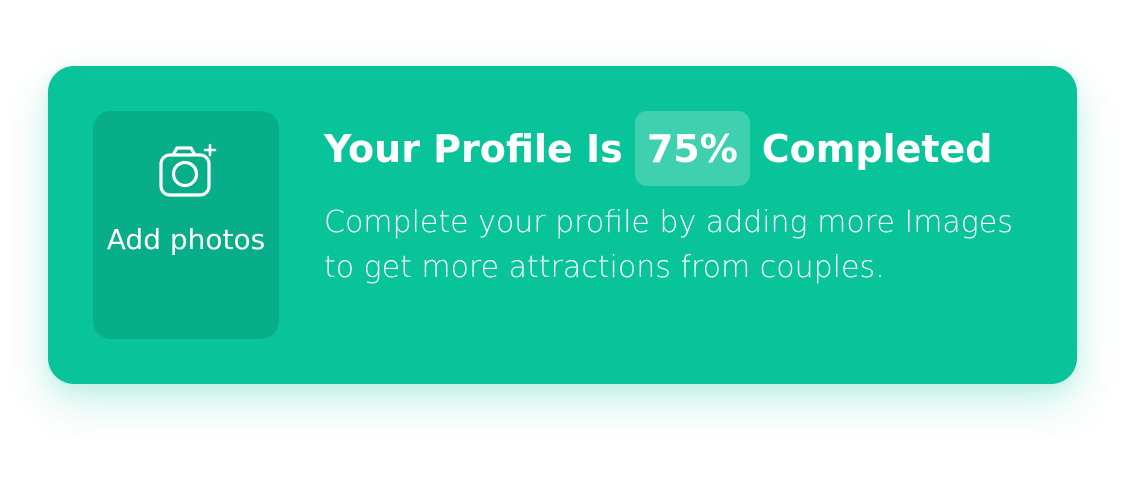 The image size is (1125, 486). What do you see at coordinates (473, 148) in the screenshot?
I see `title-prefix: Your Profile Is` at bounding box center [473, 148].